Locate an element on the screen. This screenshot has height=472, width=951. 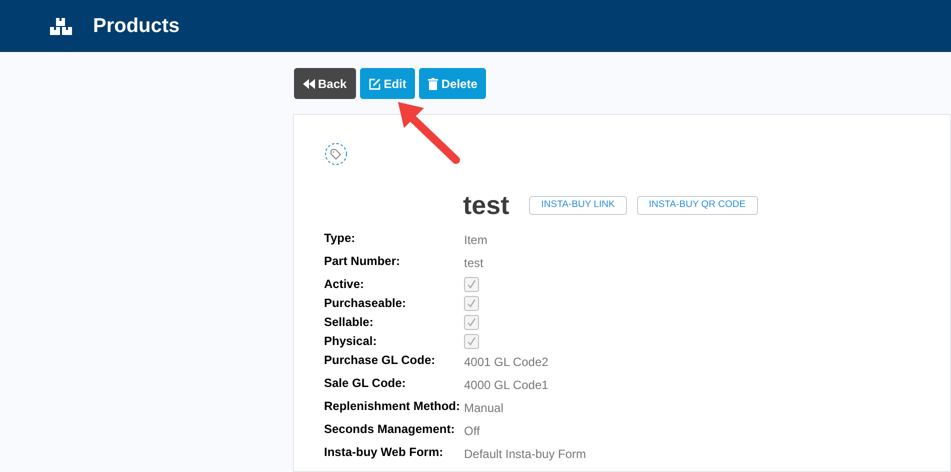
field-label: Seconds Management: is located at coordinates (390, 429).